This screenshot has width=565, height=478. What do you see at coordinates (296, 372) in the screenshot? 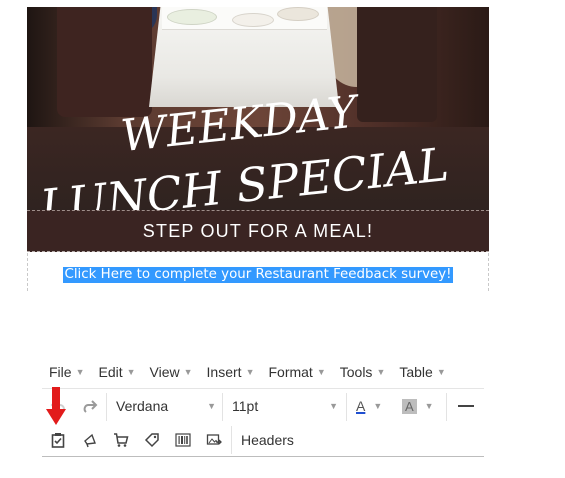
I see `menu-format: Format ▼` at bounding box center [296, 372].